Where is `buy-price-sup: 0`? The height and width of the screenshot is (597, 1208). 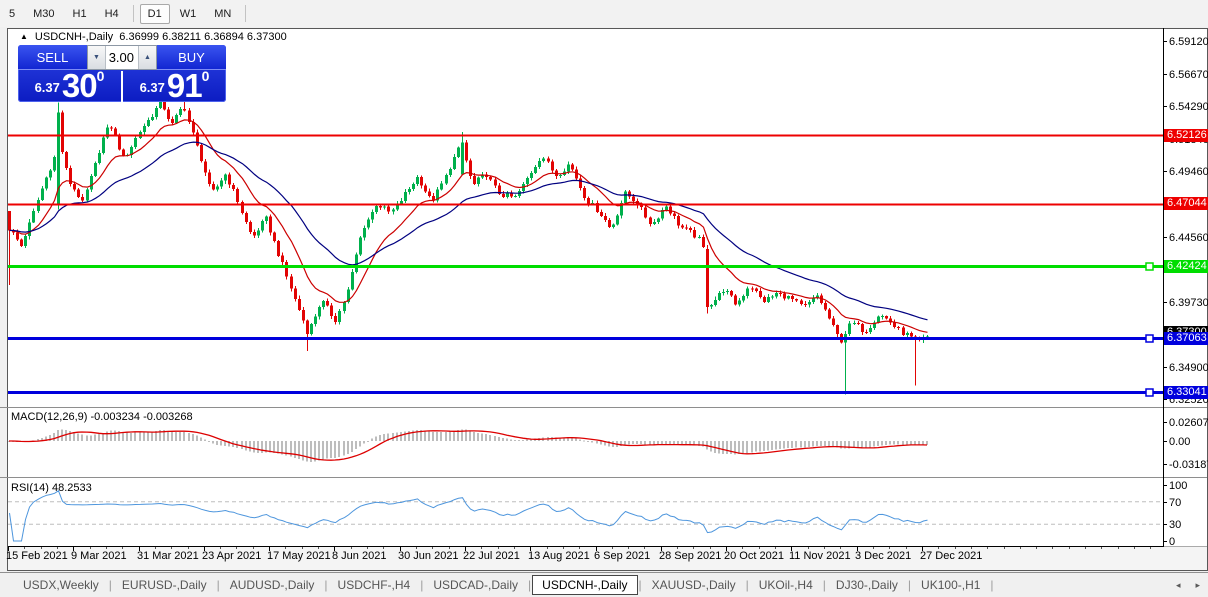
buy-price-sup: 0 is located at coordinates (205, 76).